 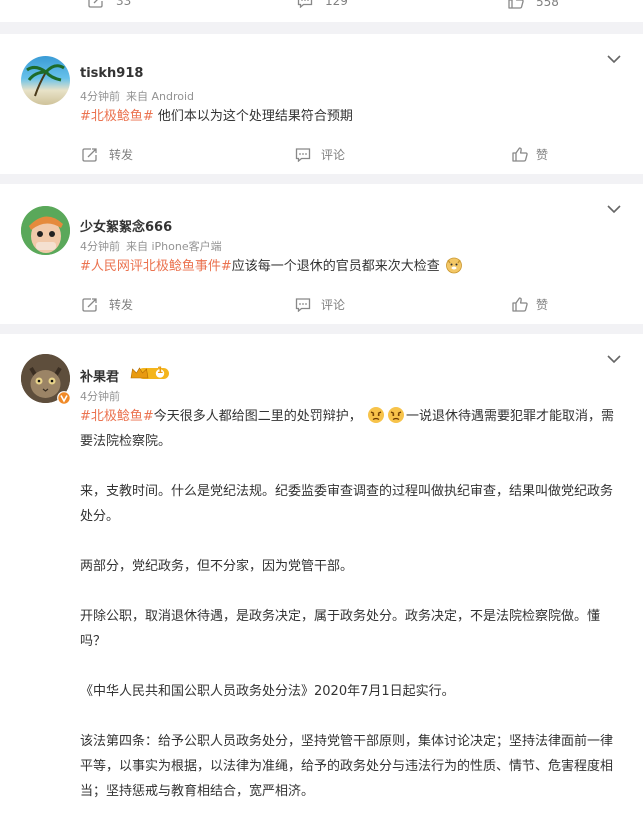 What do you see at coordinates (160, 371) in the screenshot?
I see `badge-level: 1` at bounding box center [160, 371].